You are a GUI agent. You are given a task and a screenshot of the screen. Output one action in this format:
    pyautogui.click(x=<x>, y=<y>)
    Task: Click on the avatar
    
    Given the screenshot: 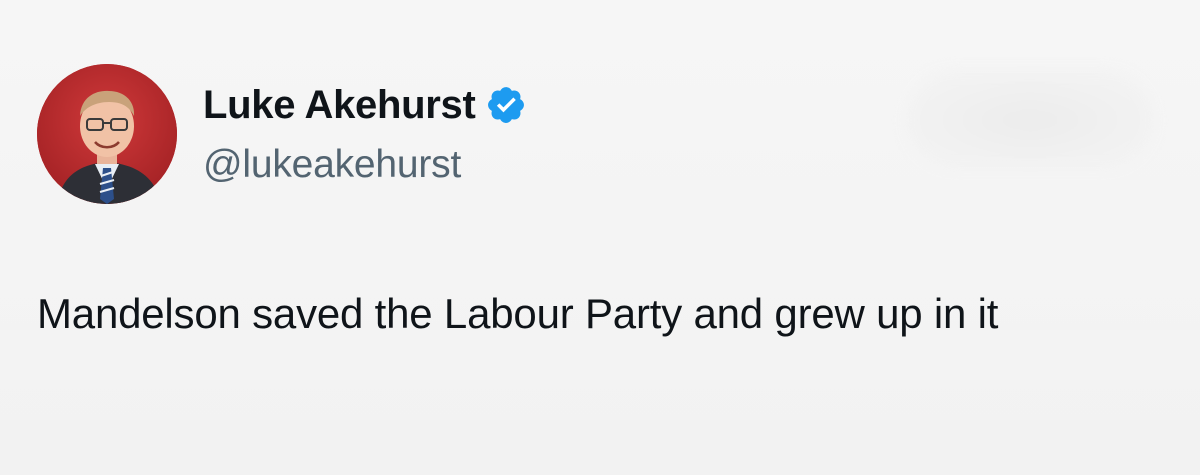 What is the action you would take?
    pyautogui.click(x=107, y=134)
    